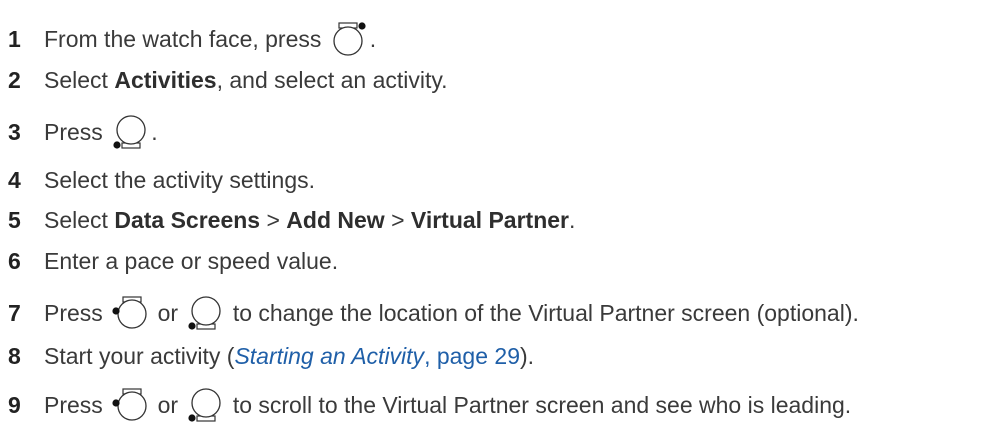 The height and width of the screenshot is (434, 992). What do you see at coordinates (489, 219) in the screenshot?
I see `menu-item-virtual-partner: Virtual Partner` at bounding box center [489, 219].